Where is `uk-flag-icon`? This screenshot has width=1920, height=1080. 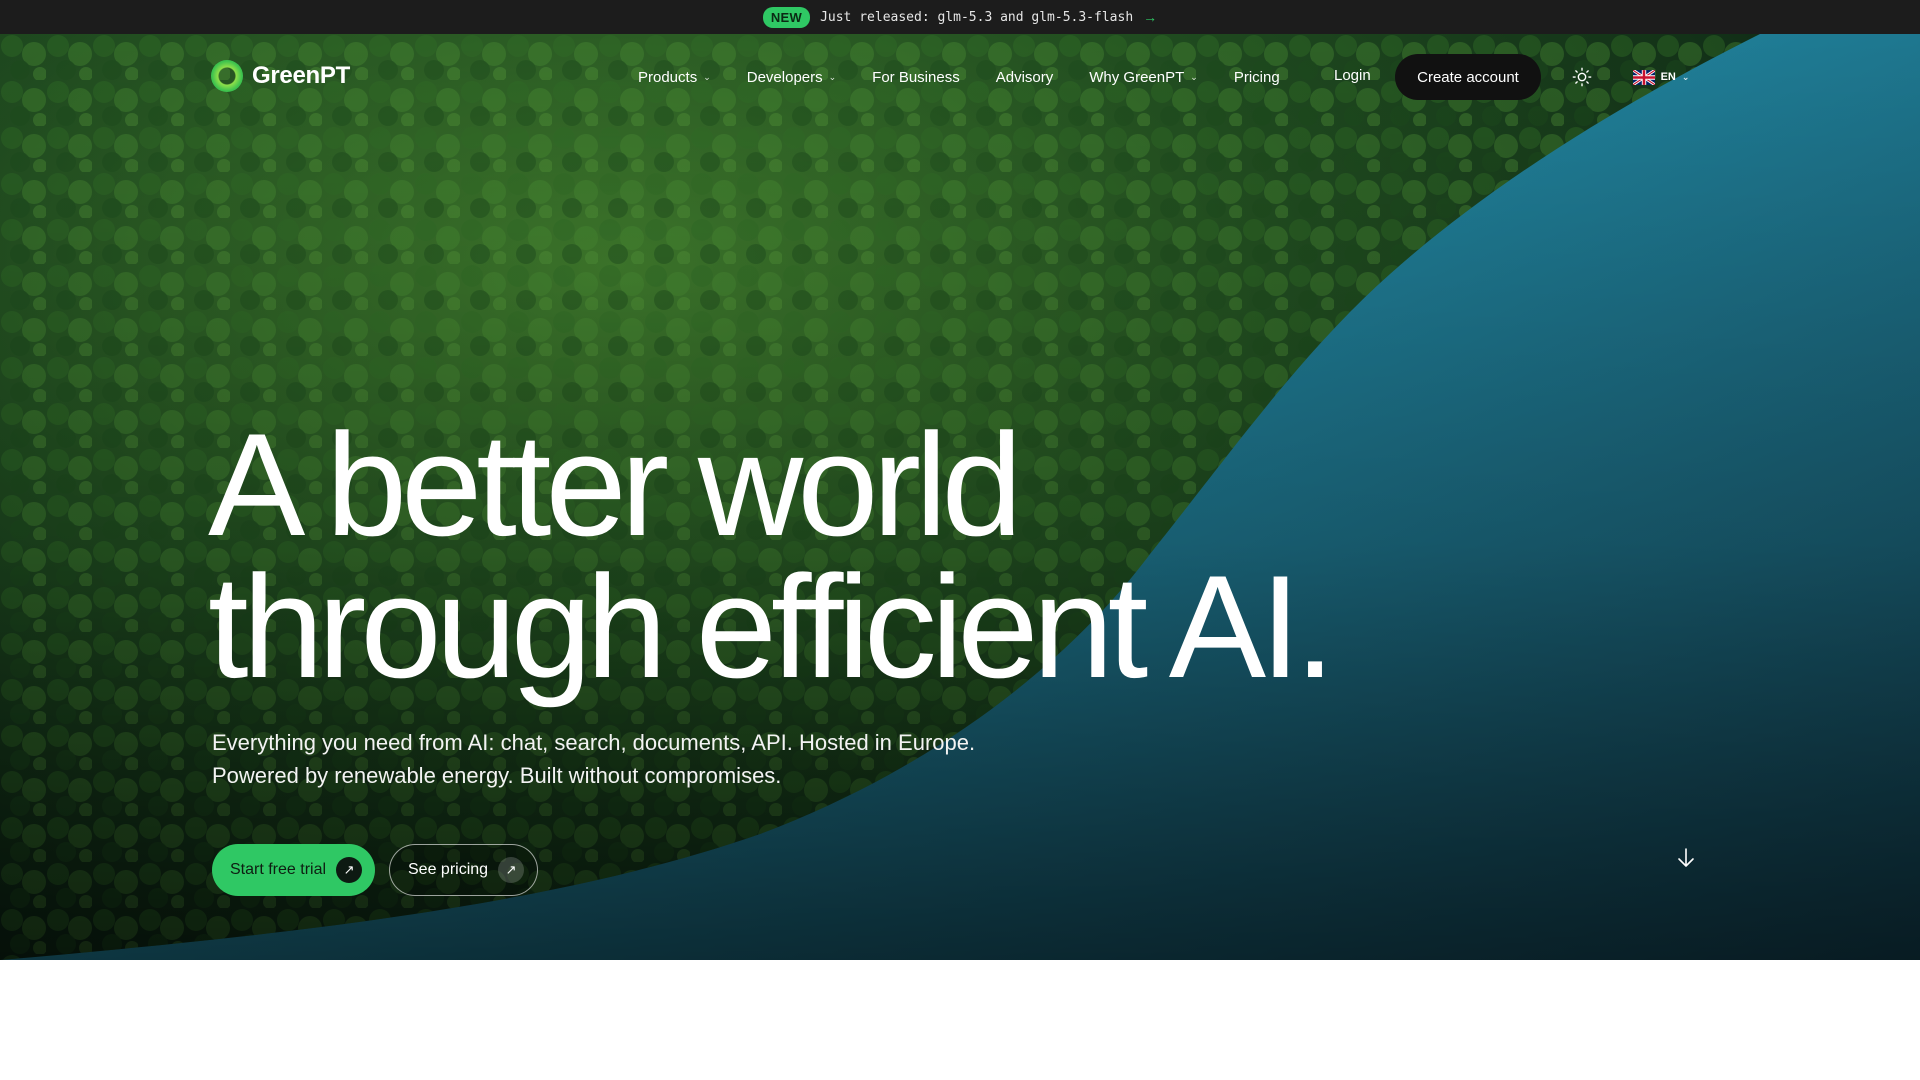
uk-flag-icon is located at coordinates (1643, 77).